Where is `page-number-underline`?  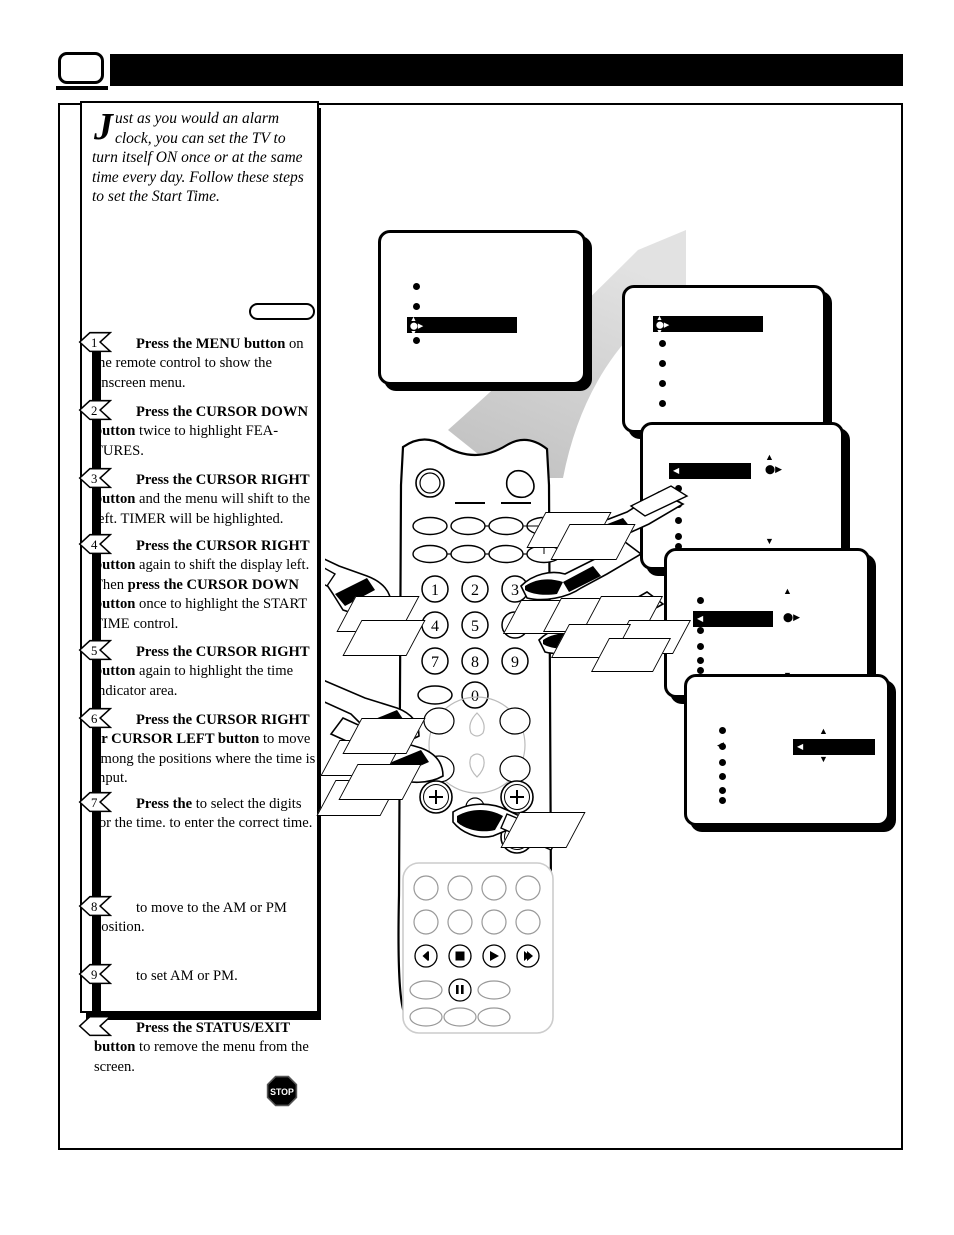
page-number-underline is located at coordinates (82, 88).